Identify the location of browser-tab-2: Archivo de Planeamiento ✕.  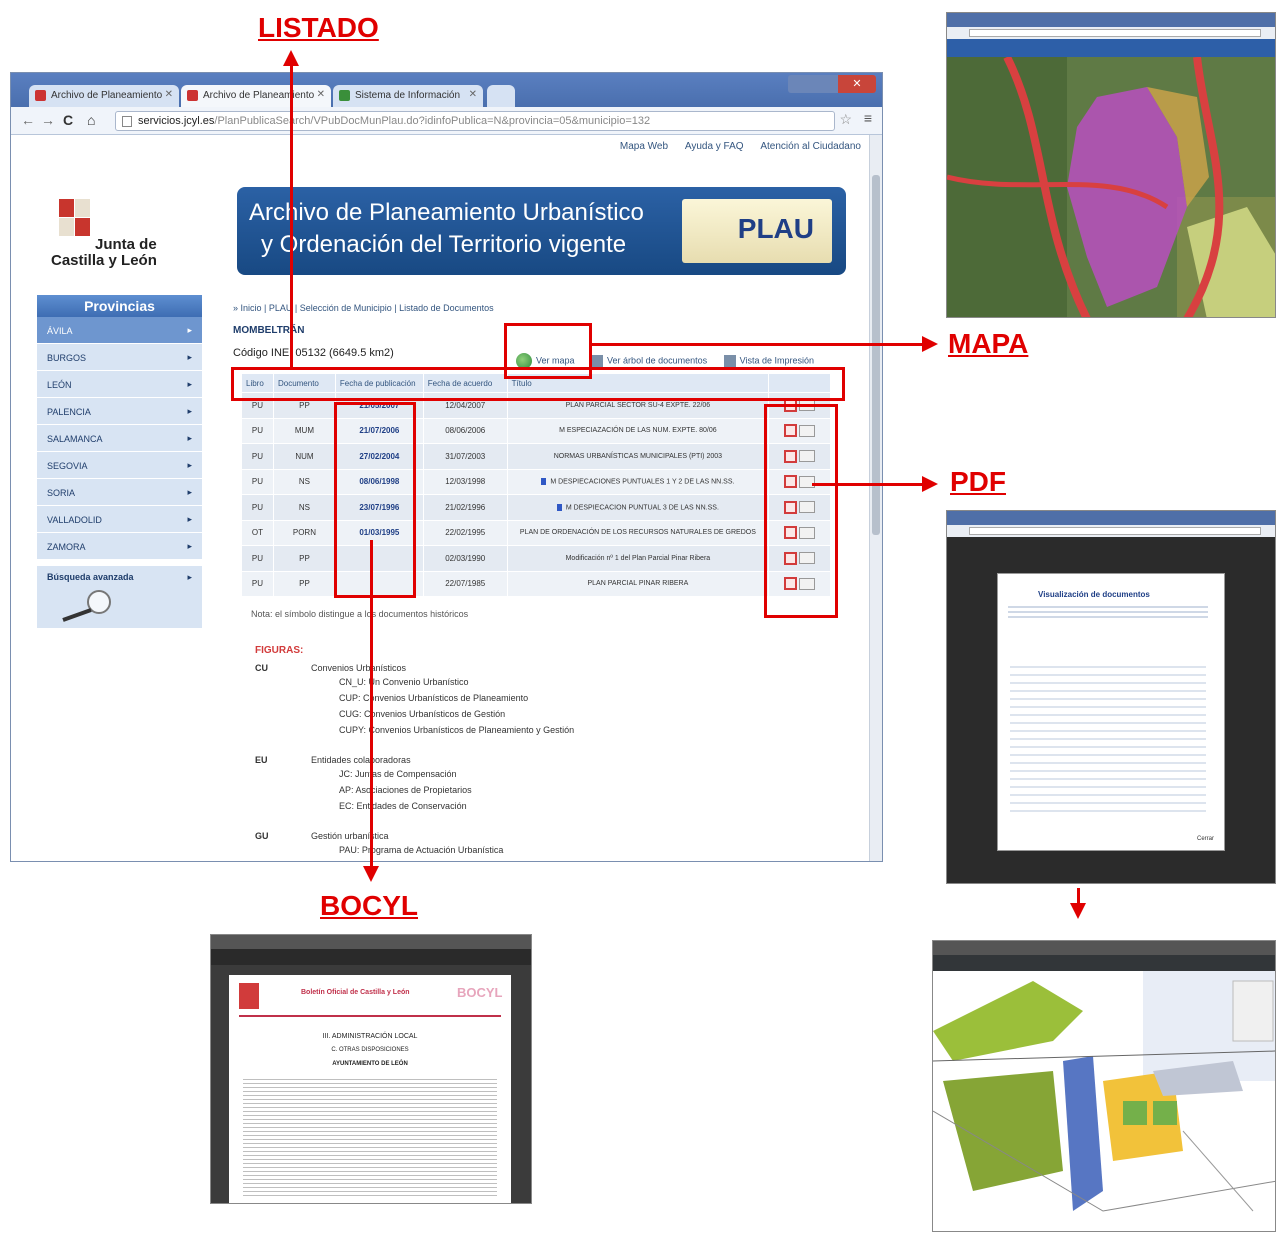
(256, 96).